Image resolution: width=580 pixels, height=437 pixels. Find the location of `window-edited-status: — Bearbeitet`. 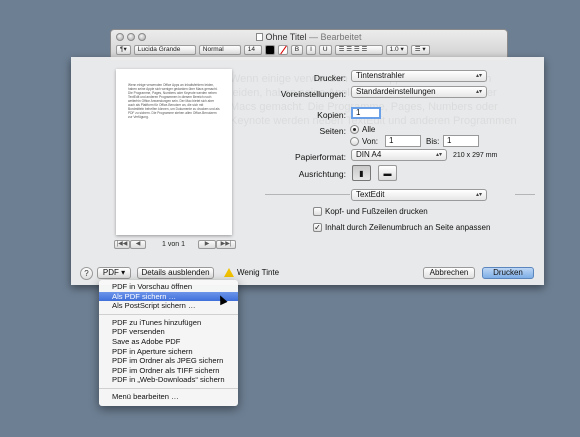

window-edited-status: — Bearbeitet is located at coordinates (335, 37).